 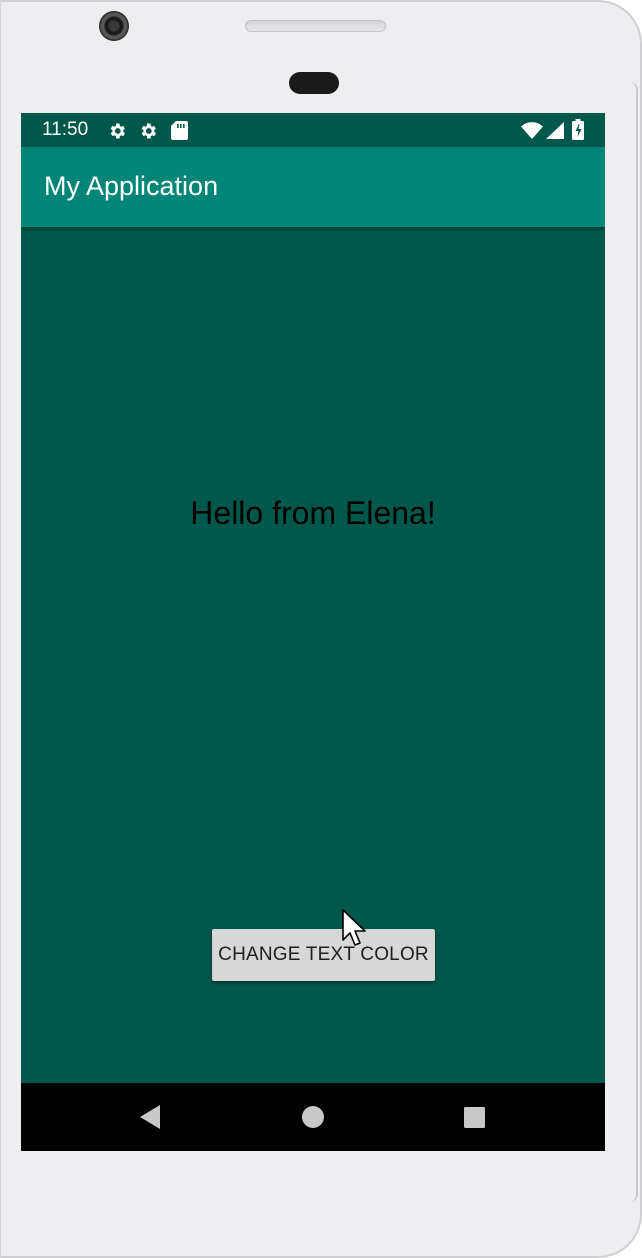 What do you see at coordinates (313, 130) in the screenshot?
I see `status-bar: 11:50` at bounding box center [313, 130].